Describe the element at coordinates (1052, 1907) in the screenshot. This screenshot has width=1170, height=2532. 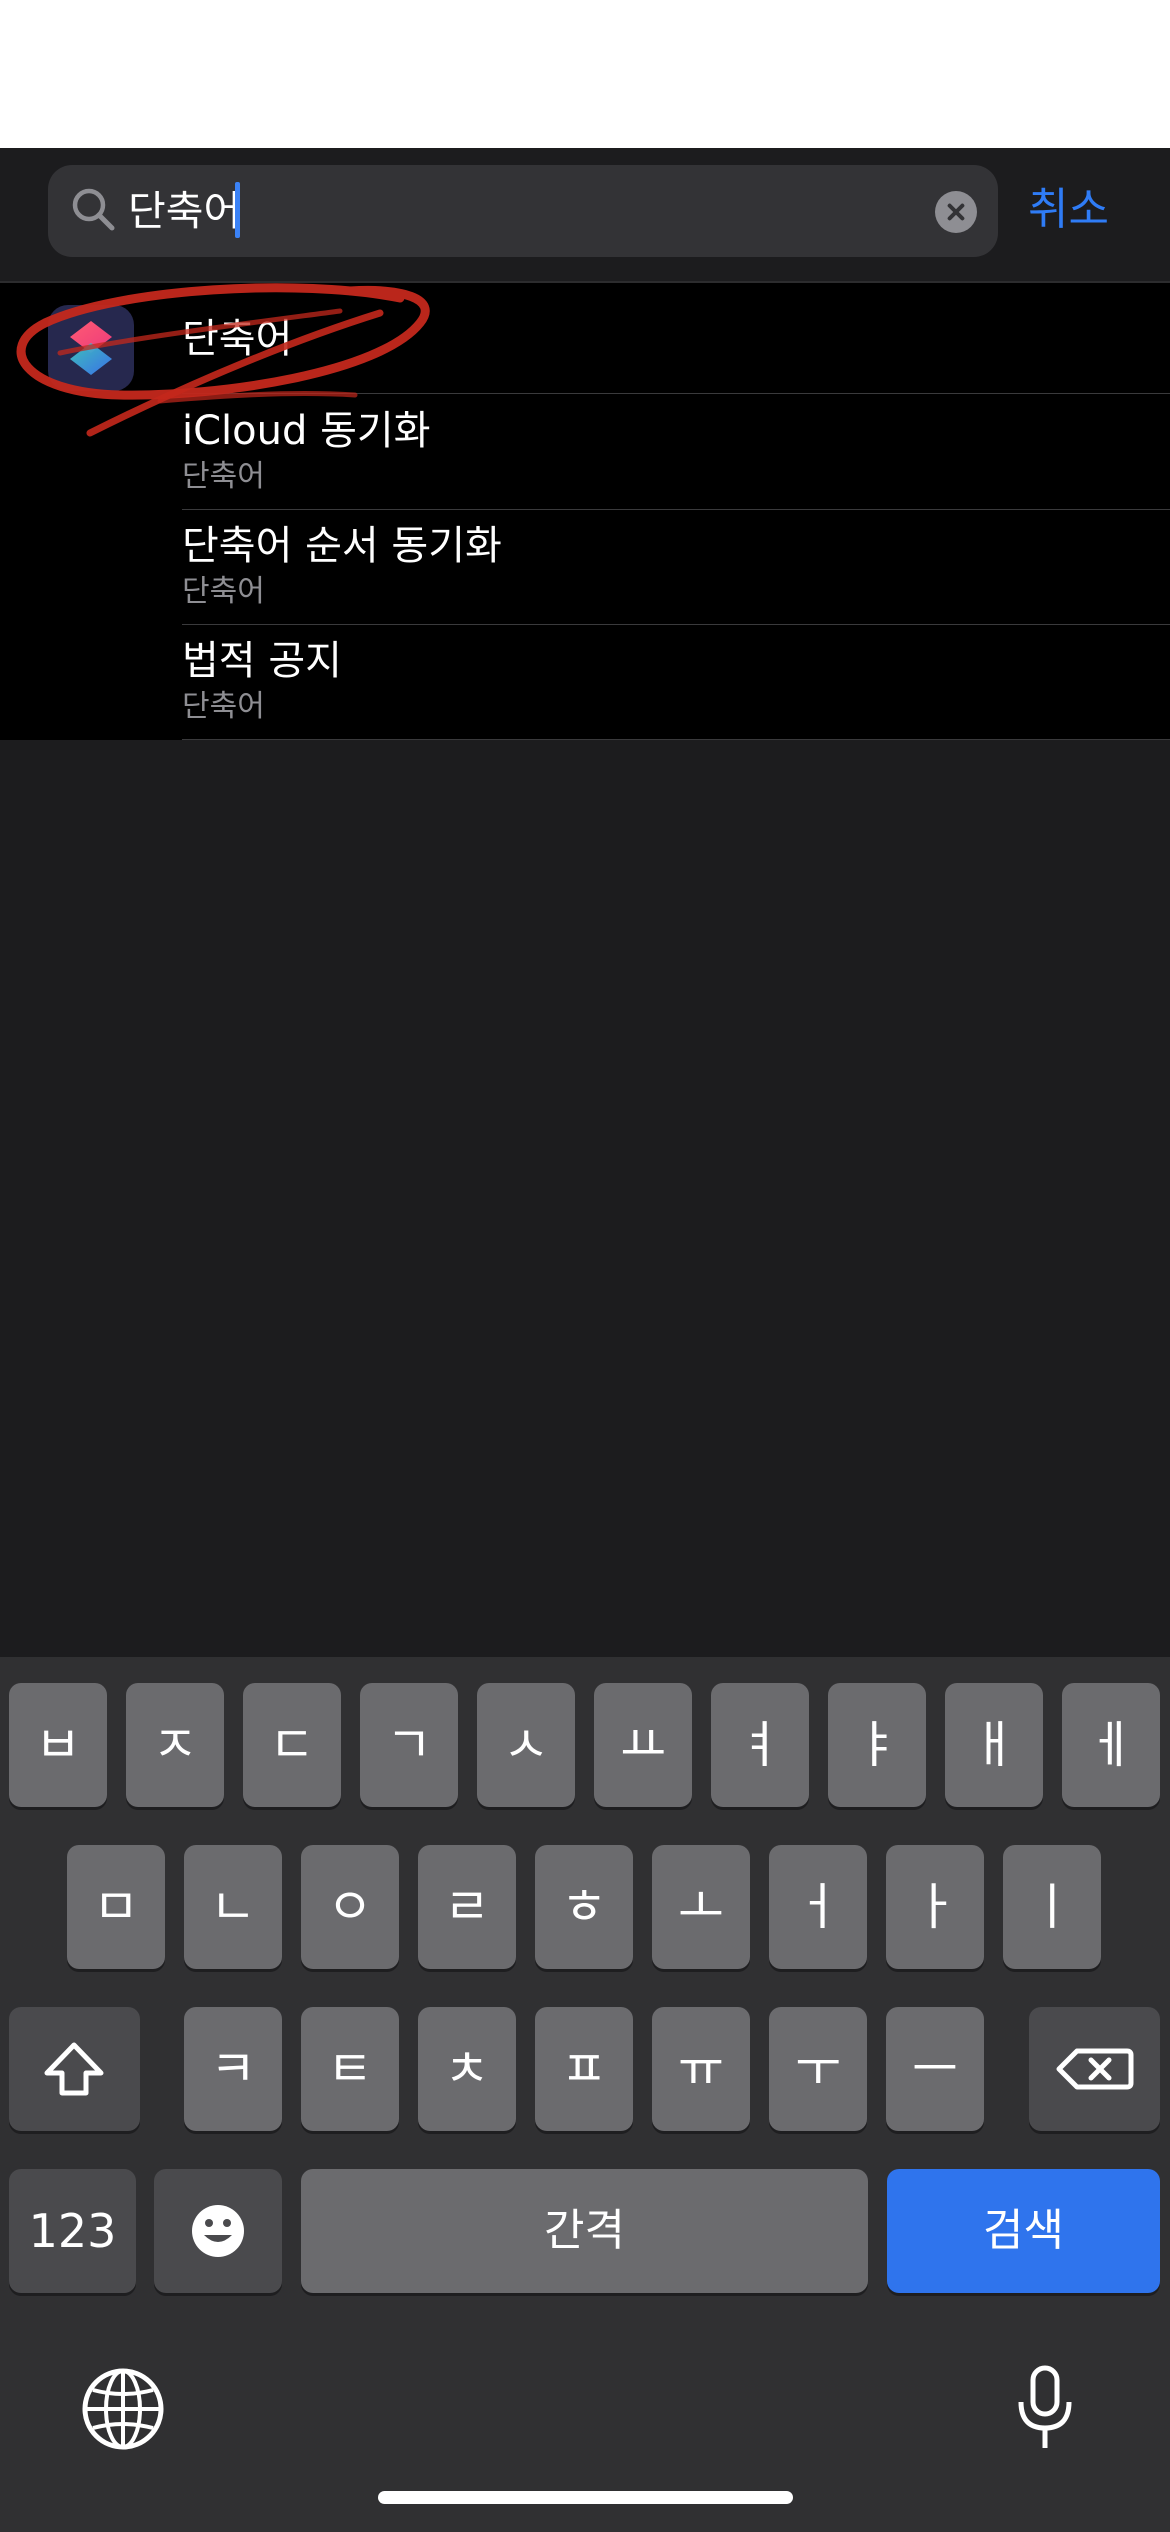
I see `key: ㅣ` at that location.